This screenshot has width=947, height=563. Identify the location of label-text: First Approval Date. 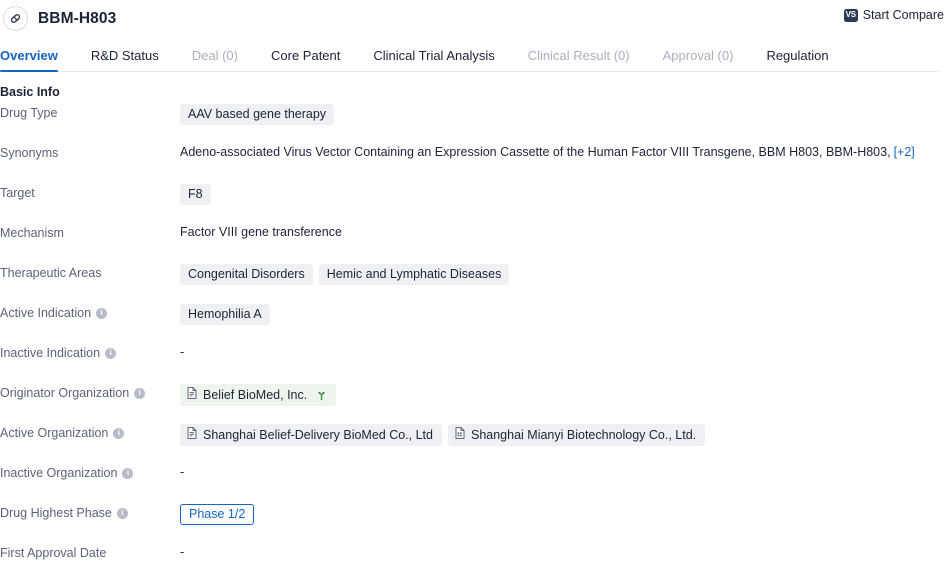
(53, 553).